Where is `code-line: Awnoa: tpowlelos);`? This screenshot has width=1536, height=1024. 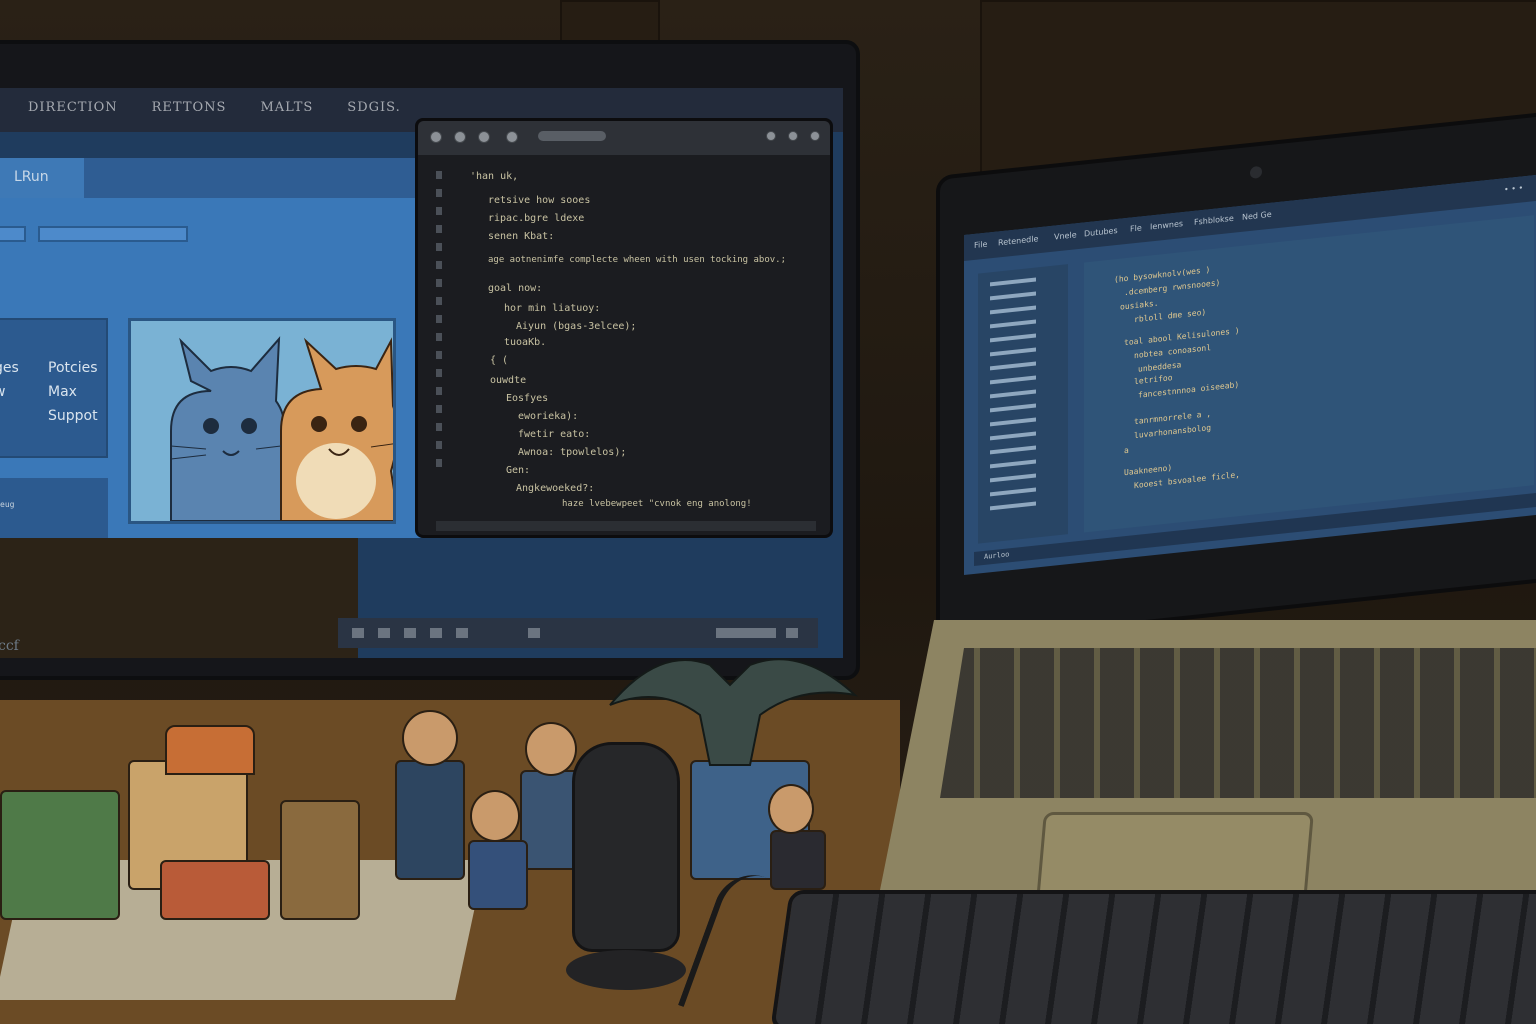
code-line: Awnoa: tpowlelos); is located at coordinates (572, 452).